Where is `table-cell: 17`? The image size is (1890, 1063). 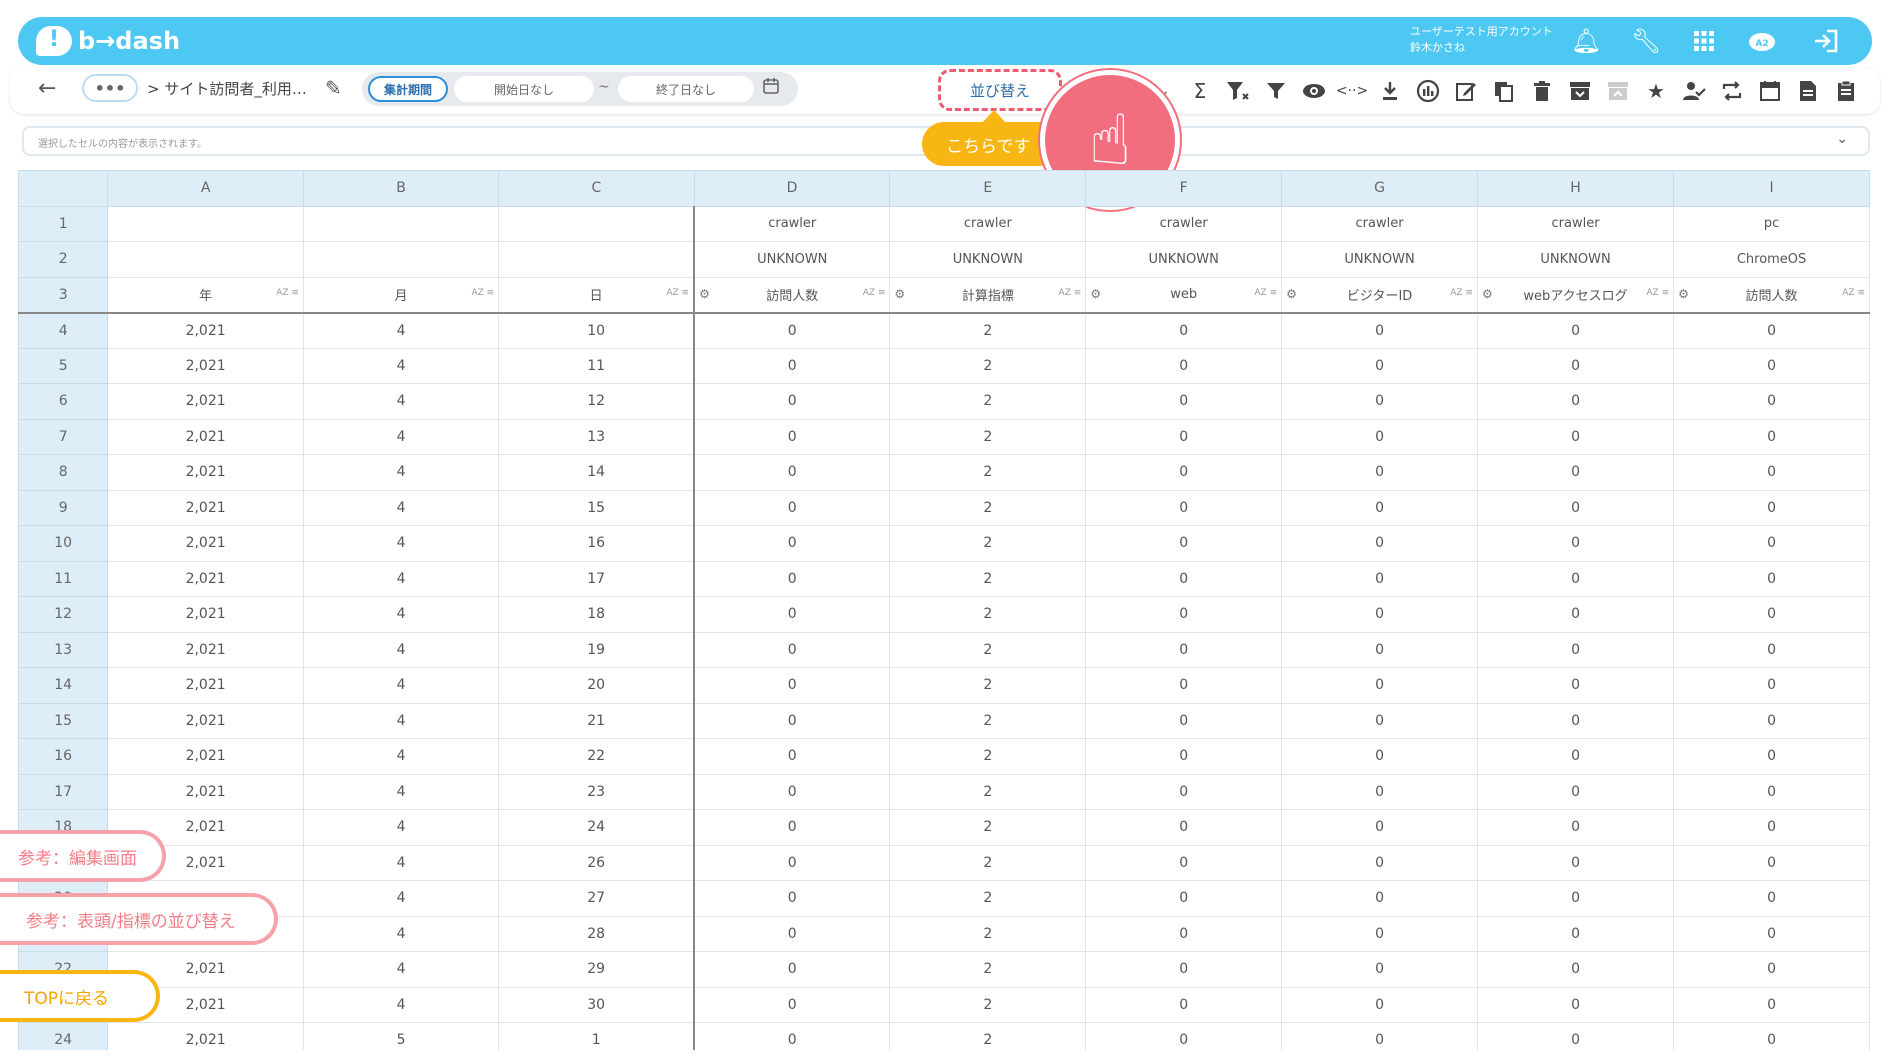 table-cell: 17 is located at coordinates (597, 578).